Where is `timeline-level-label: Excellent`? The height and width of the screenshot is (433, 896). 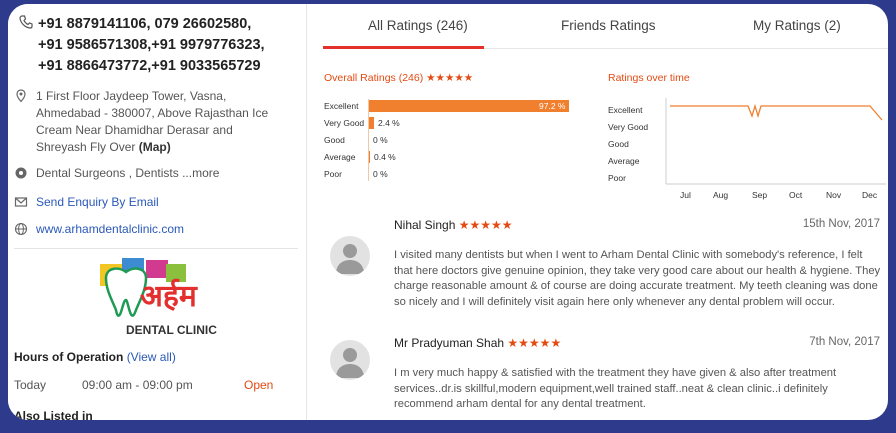
timeline-level-label: Excellent is located at coordinates (625, 110).